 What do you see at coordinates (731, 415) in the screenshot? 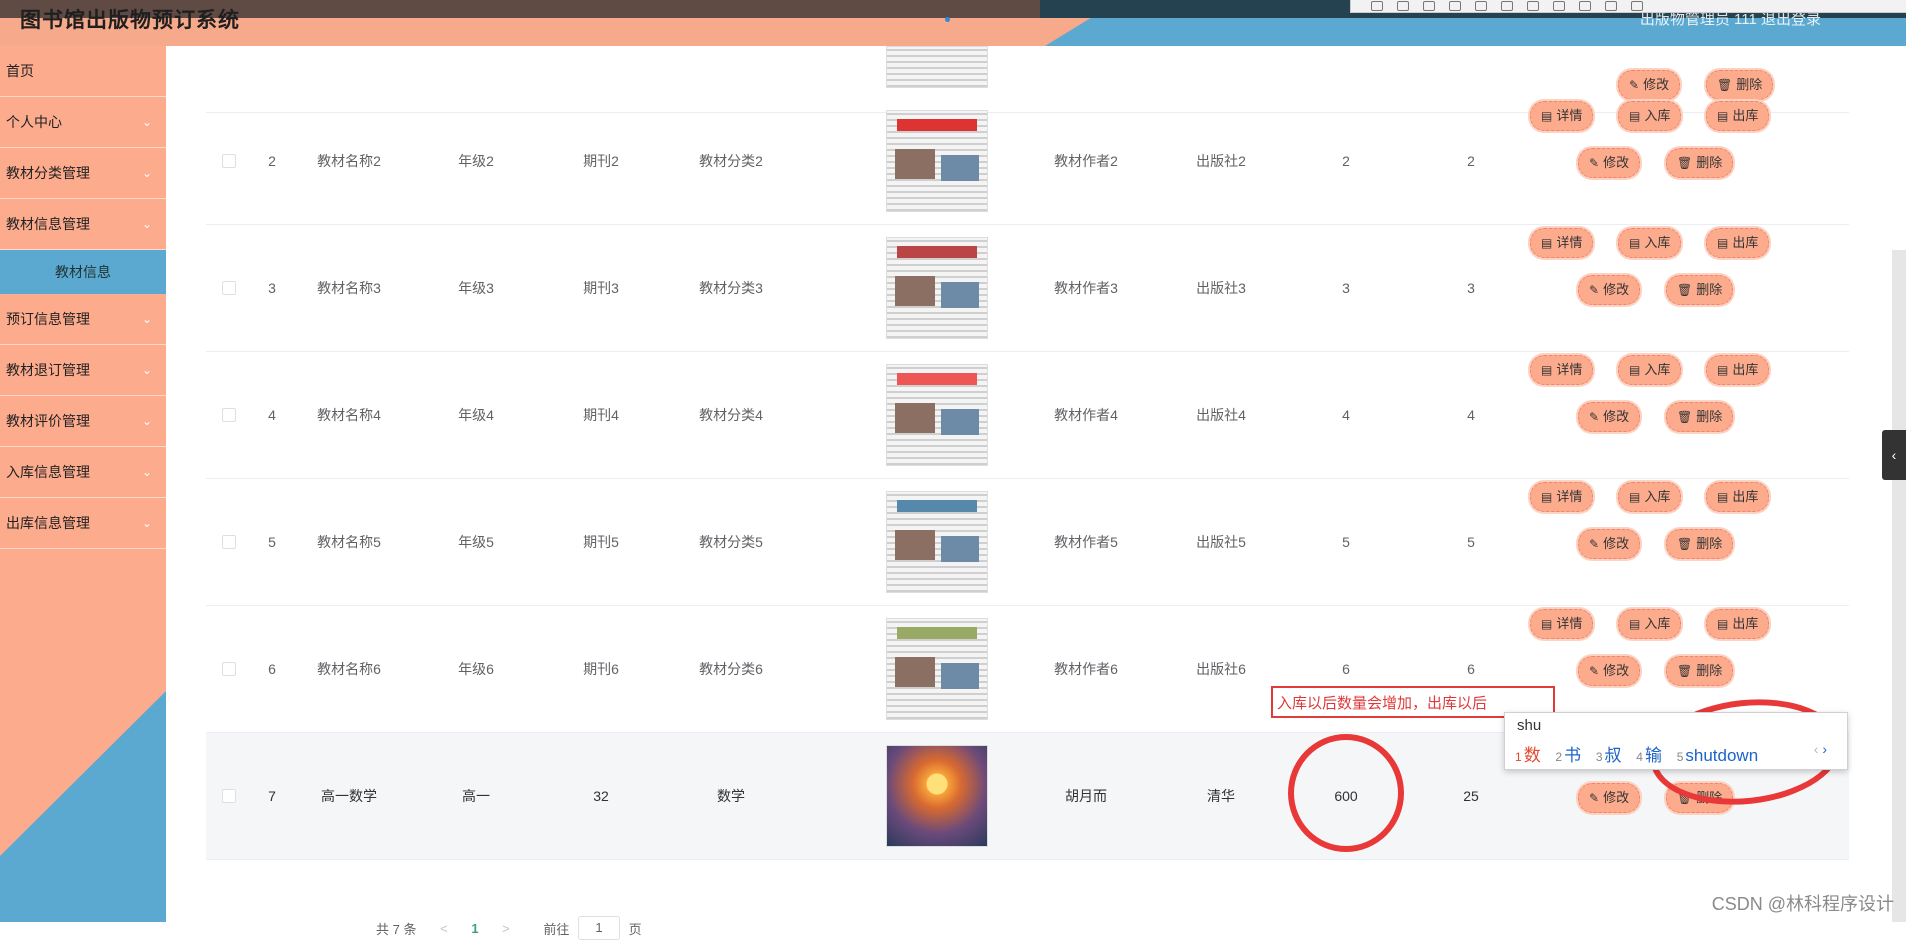
I see `cell-category: 教材分类4` at bounding box center [731, 415].